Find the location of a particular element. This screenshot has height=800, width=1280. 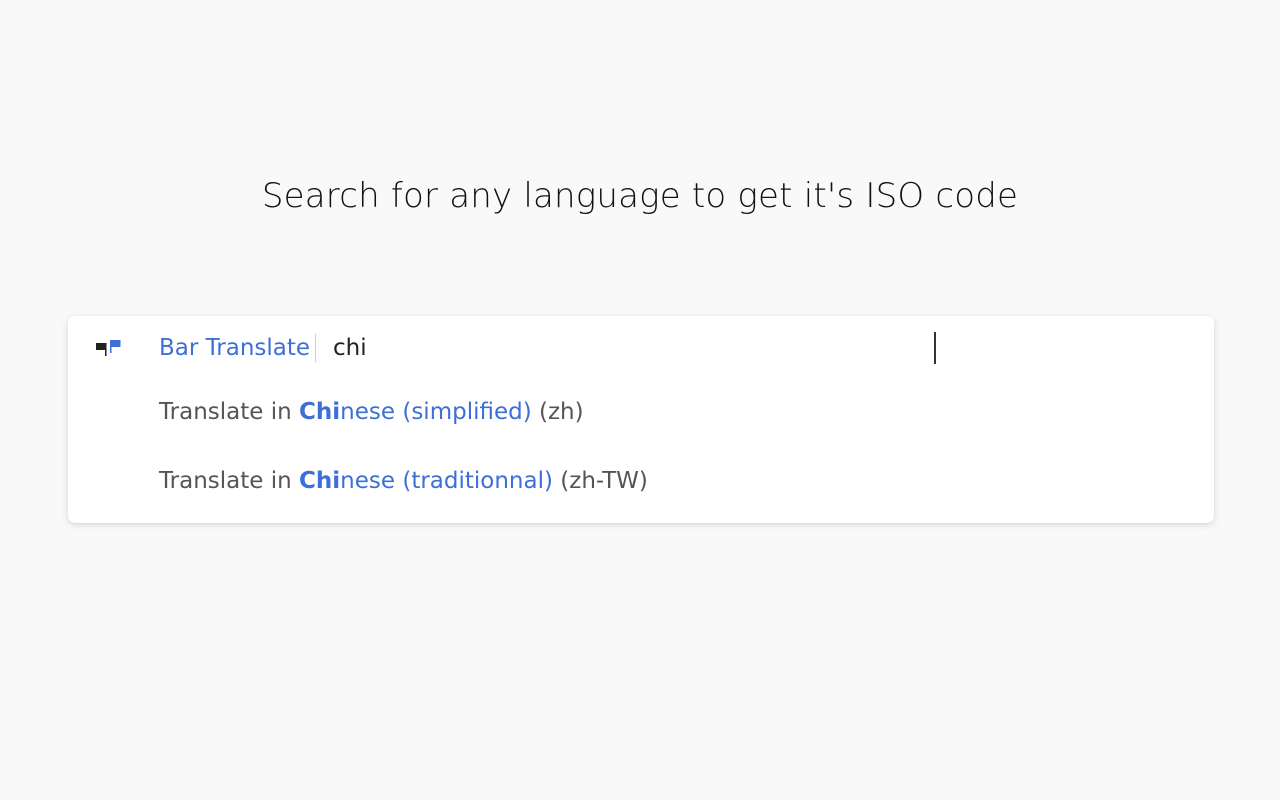

keyword-divider is located at coordinates (315, 348).